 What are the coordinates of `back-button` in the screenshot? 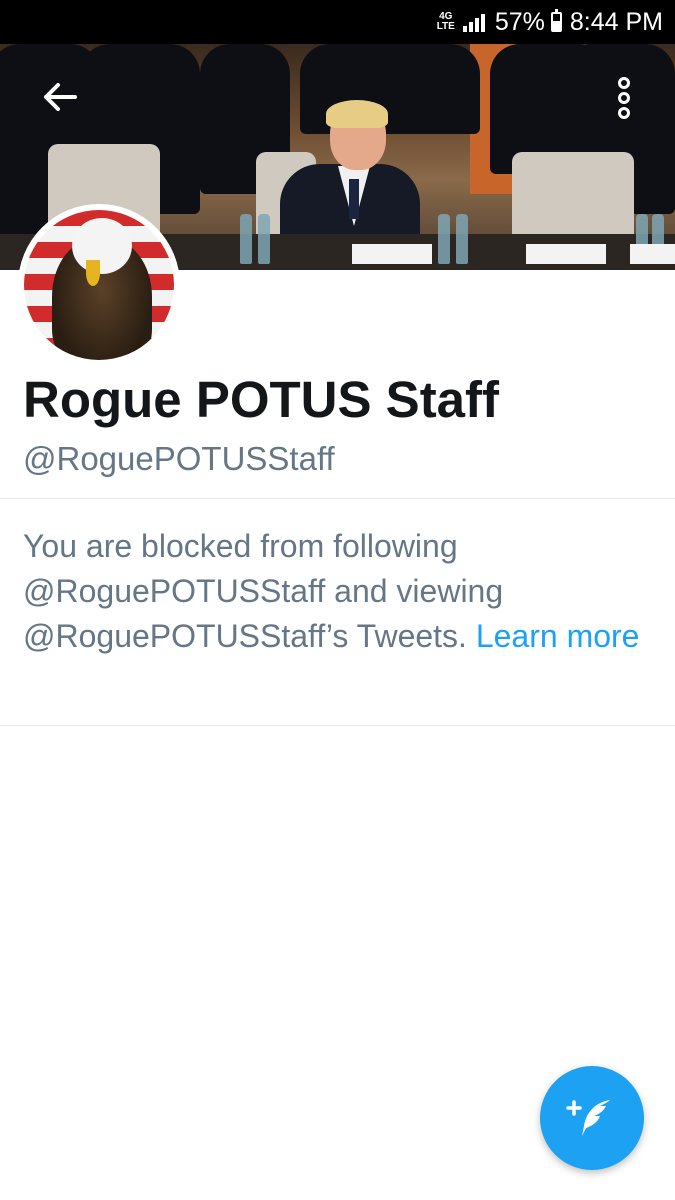 It's located at (60, 97).